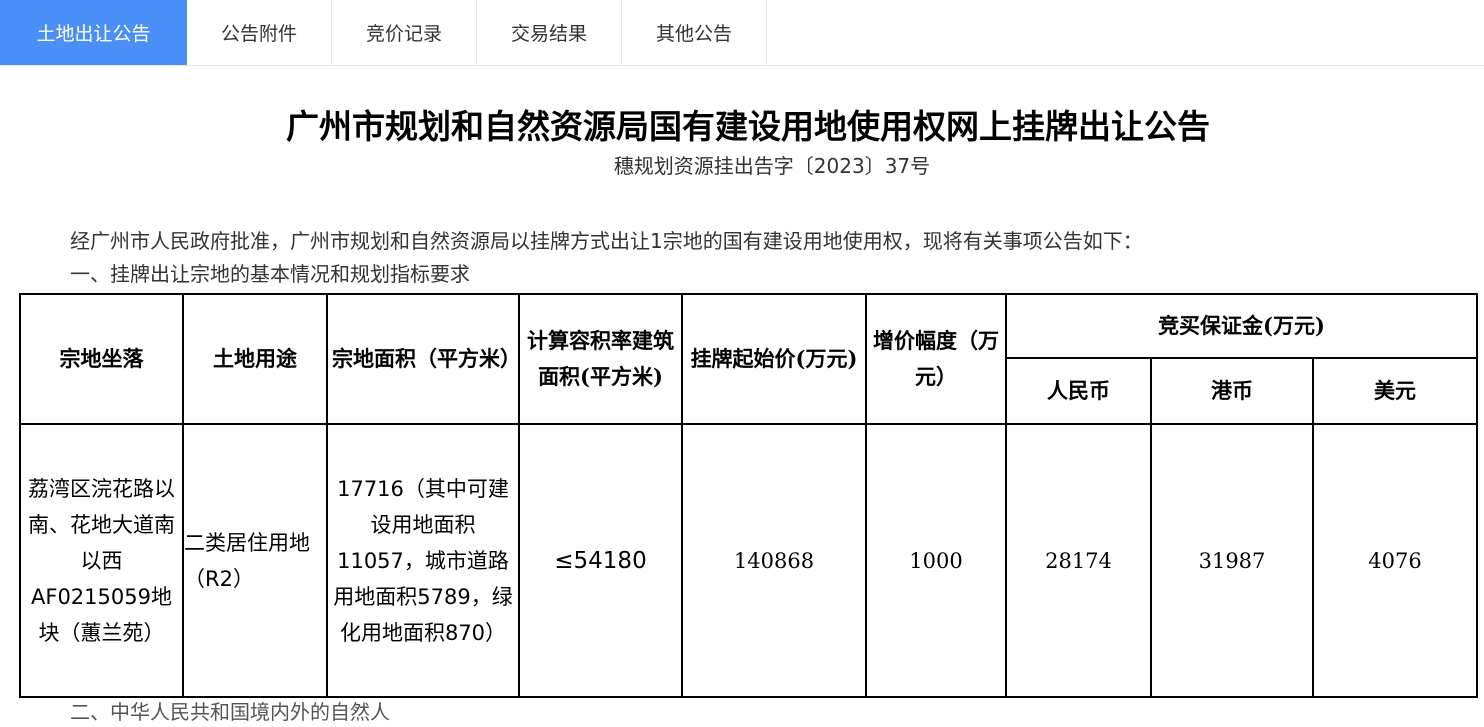 Image resolution: width=1484 pixels, height=727 pixels. I want to click on header-increment: 增价幅度（万元）, so click(936, 359).